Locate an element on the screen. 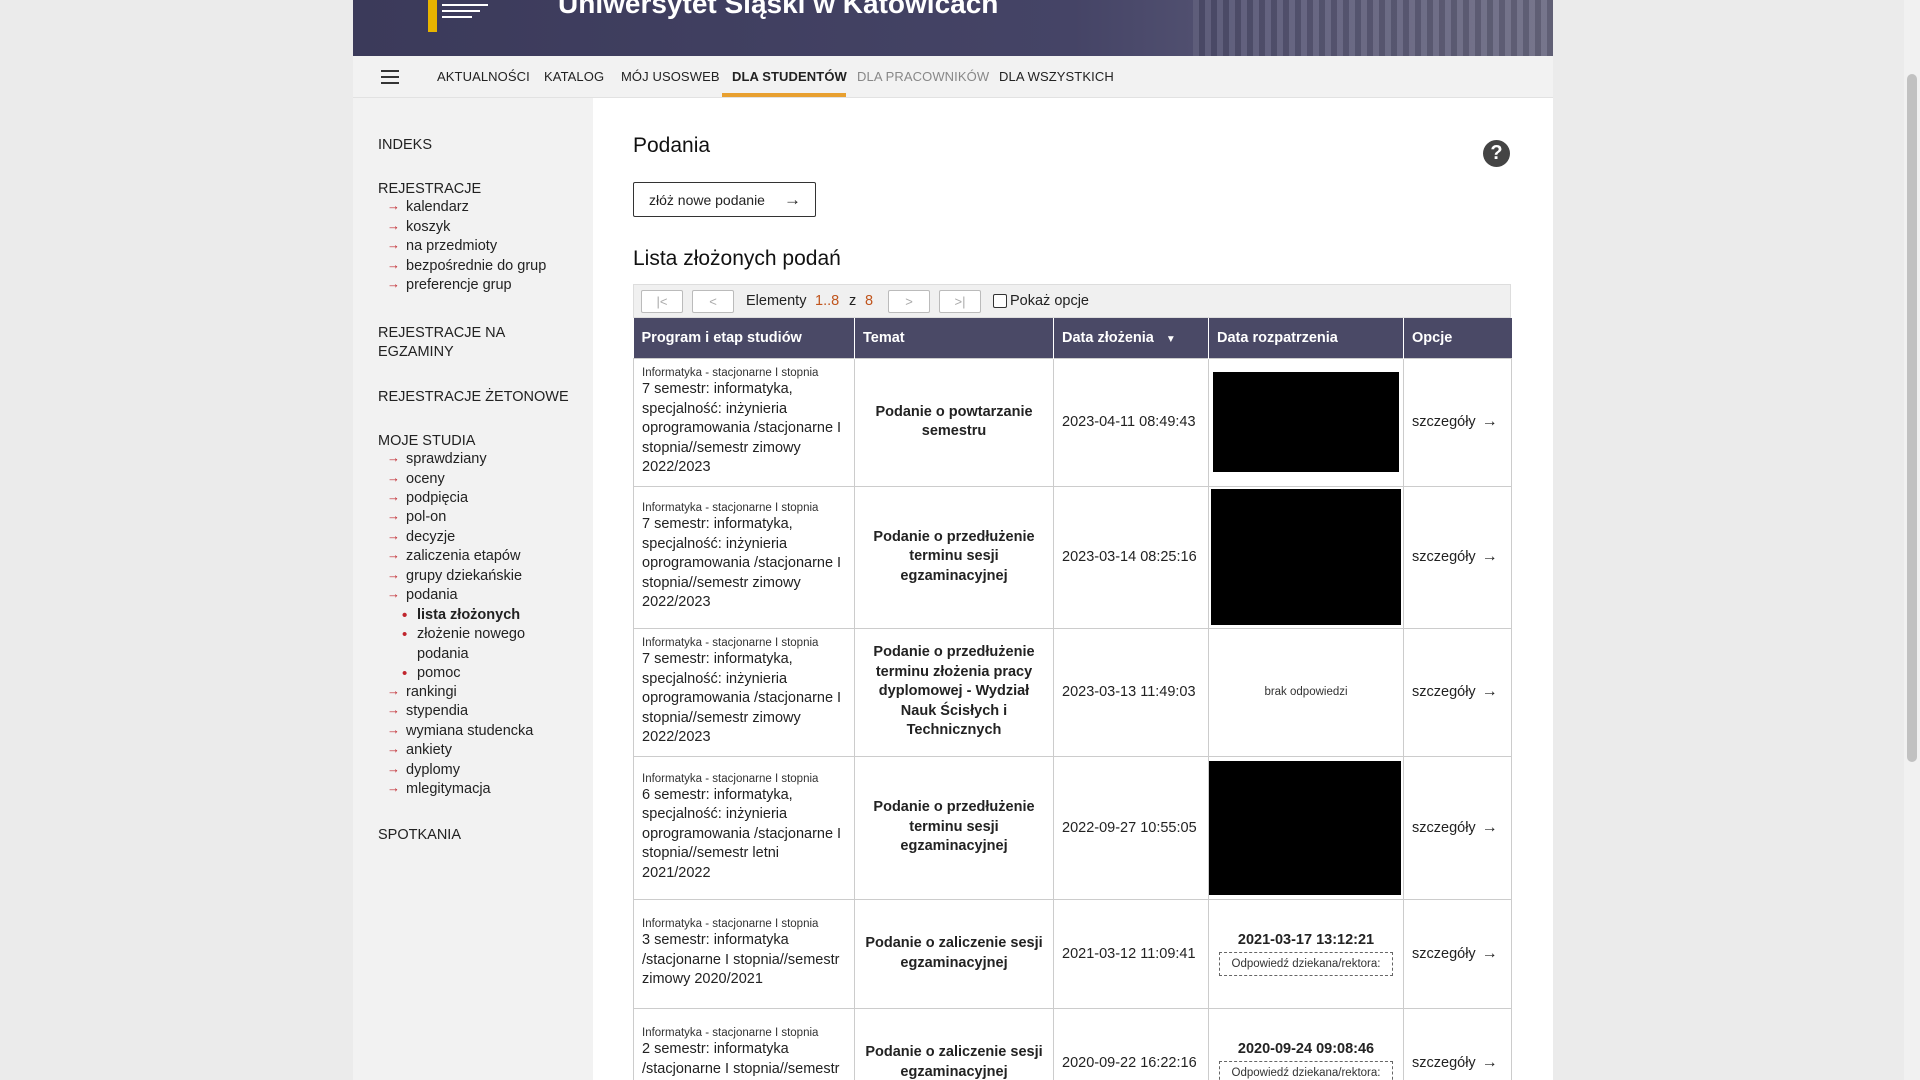 The height and width of the screenshot is (1080, 1920). nav-moj-usosweb: MÓJ USOSWEB is located at coordinates (670, 76).